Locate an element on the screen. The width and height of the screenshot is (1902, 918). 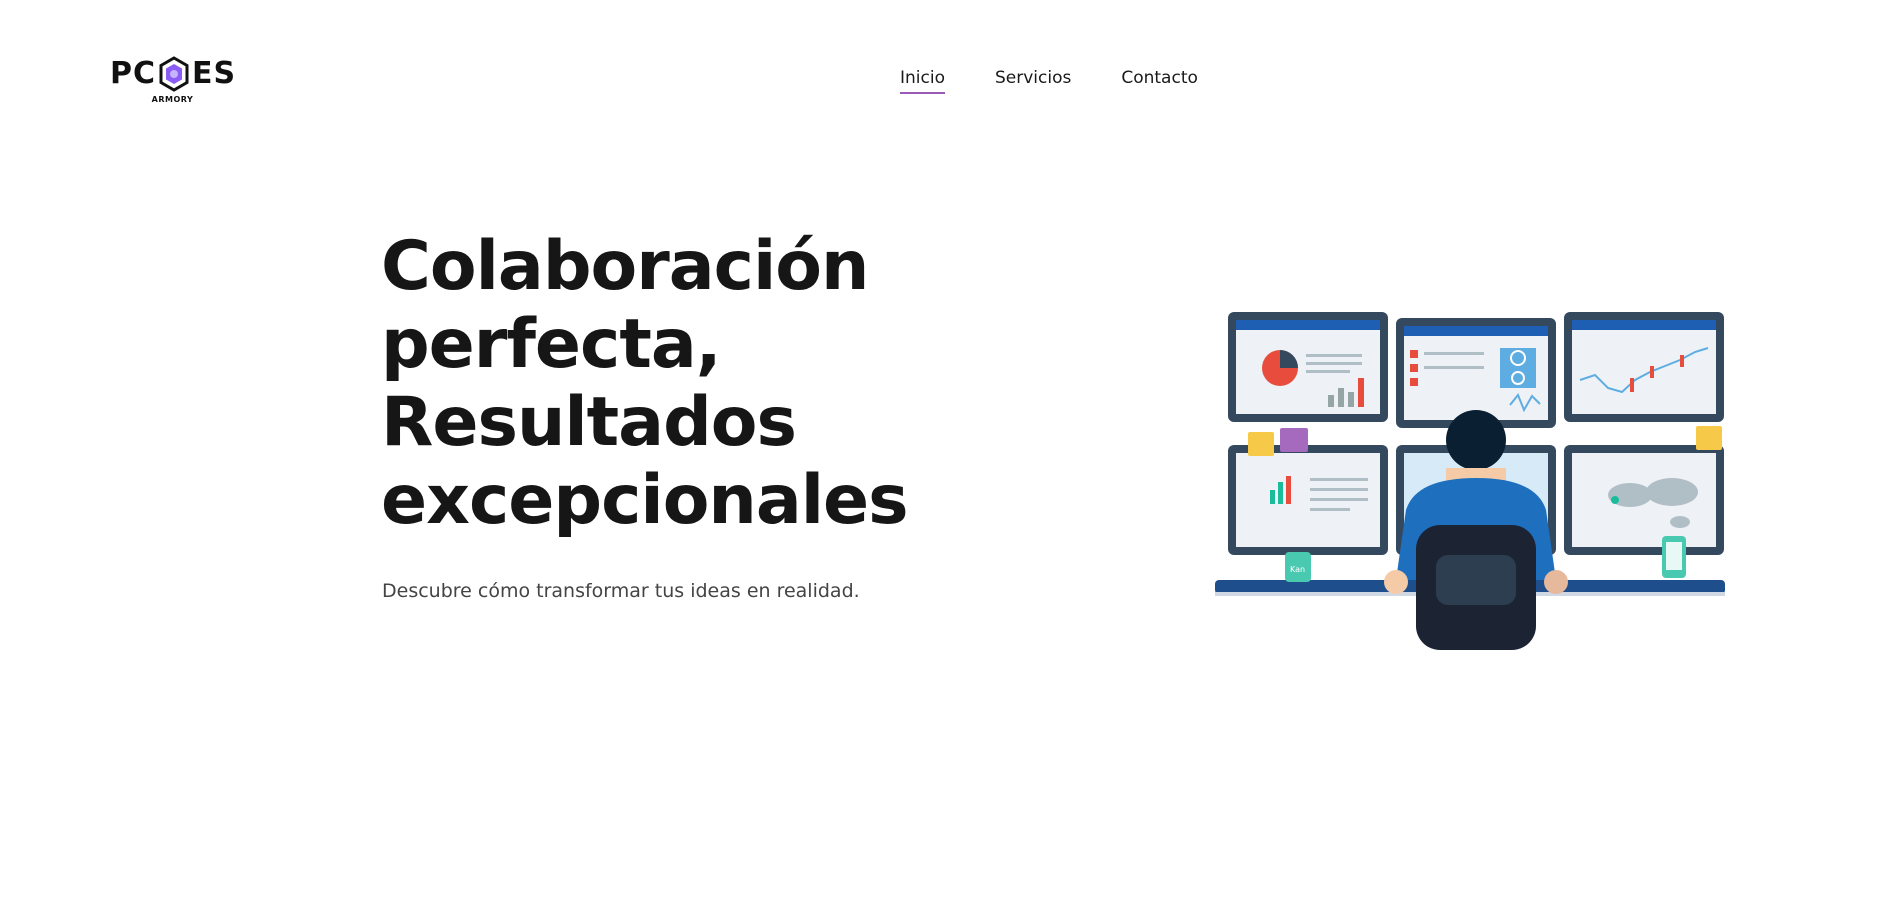
nav-item-contacto: Contacto is located at coordinates (1159, 81).